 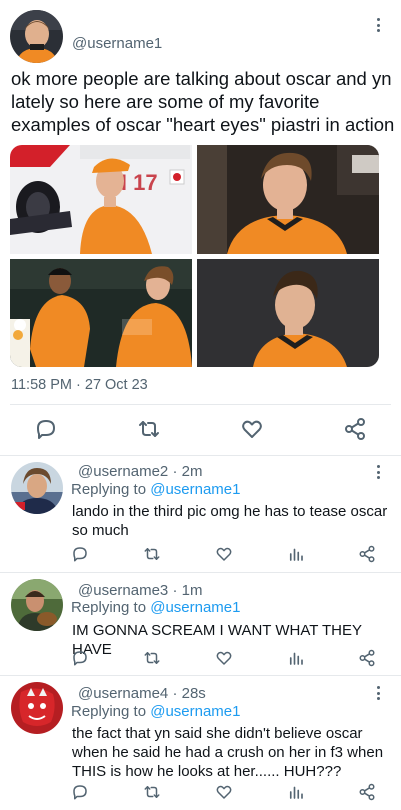 I want to click on reply-author-handle: @username3 · 1m, so click(x=140, y=590).